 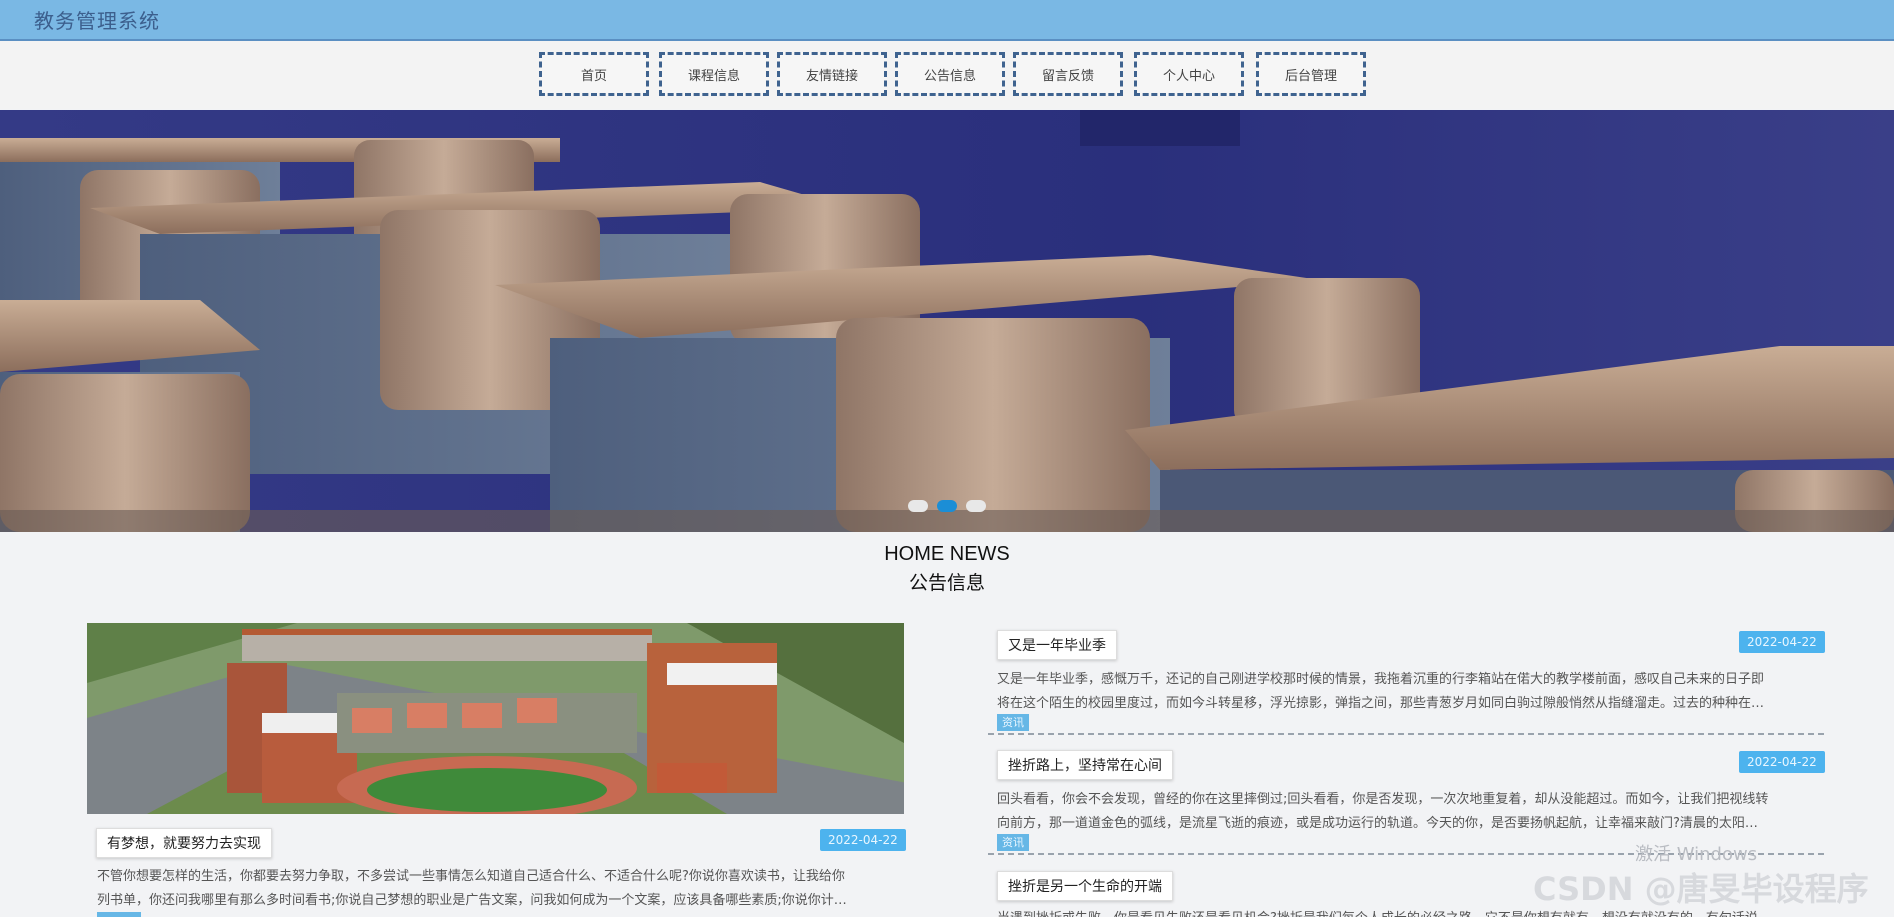 What do you see at coordinates (1057, 645) in the screenshot?
I see `news-item-1-title: 又是一年毕业季` at bounding box center [1057, 645].